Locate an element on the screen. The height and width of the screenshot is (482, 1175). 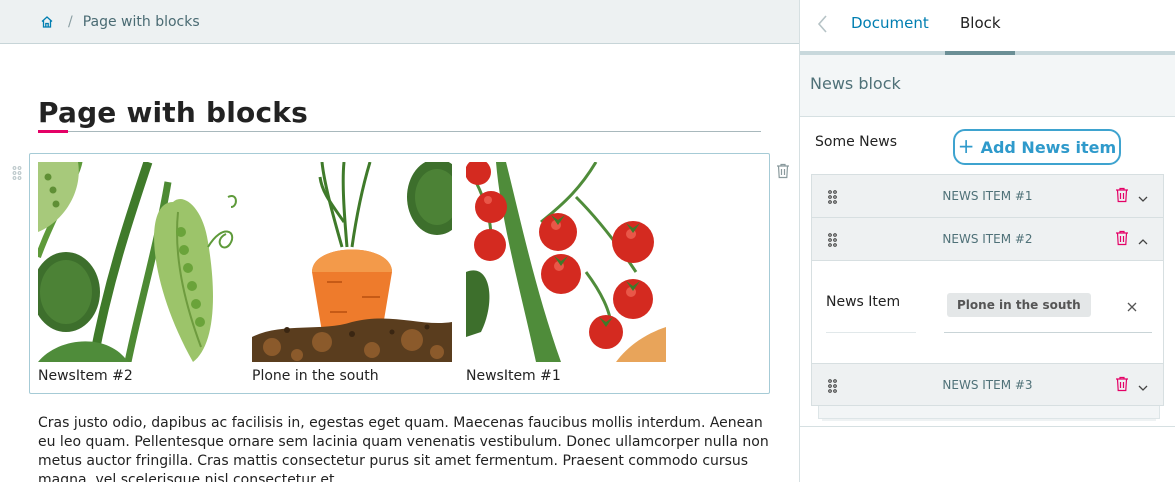
chevron-up-icon is located at coordinates (1143, 239).